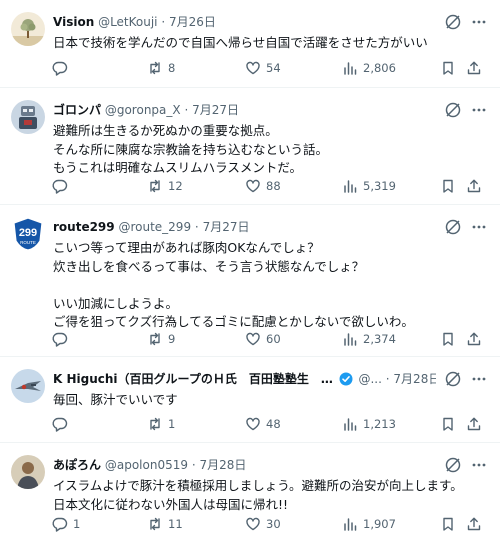 The height and width of the screenshot is (541, 500). I want to click on views-button: 2,806, so click(369, 68).